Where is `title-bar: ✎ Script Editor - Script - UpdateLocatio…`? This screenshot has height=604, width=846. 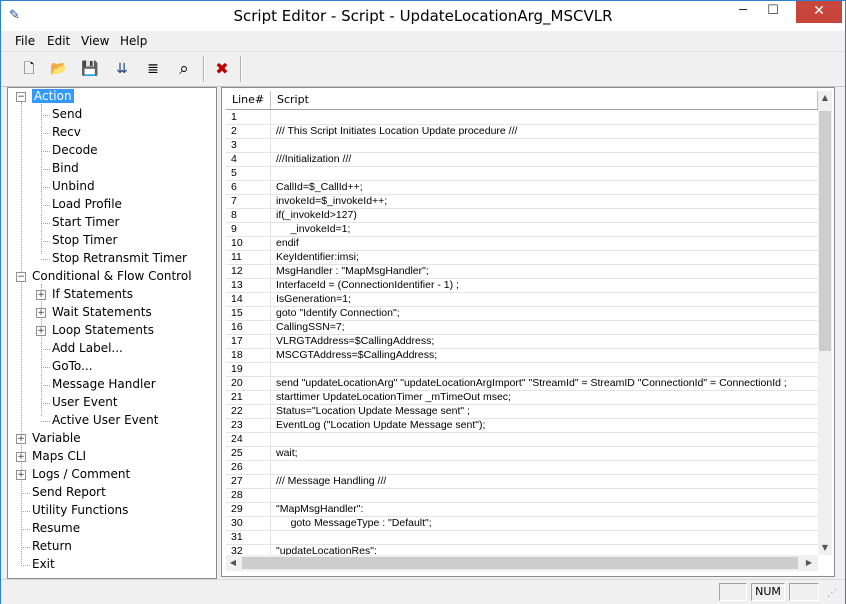 title-bar: ✎ Script Editor - Script - UpdateLocatio… is located at coordinates (423, 16).